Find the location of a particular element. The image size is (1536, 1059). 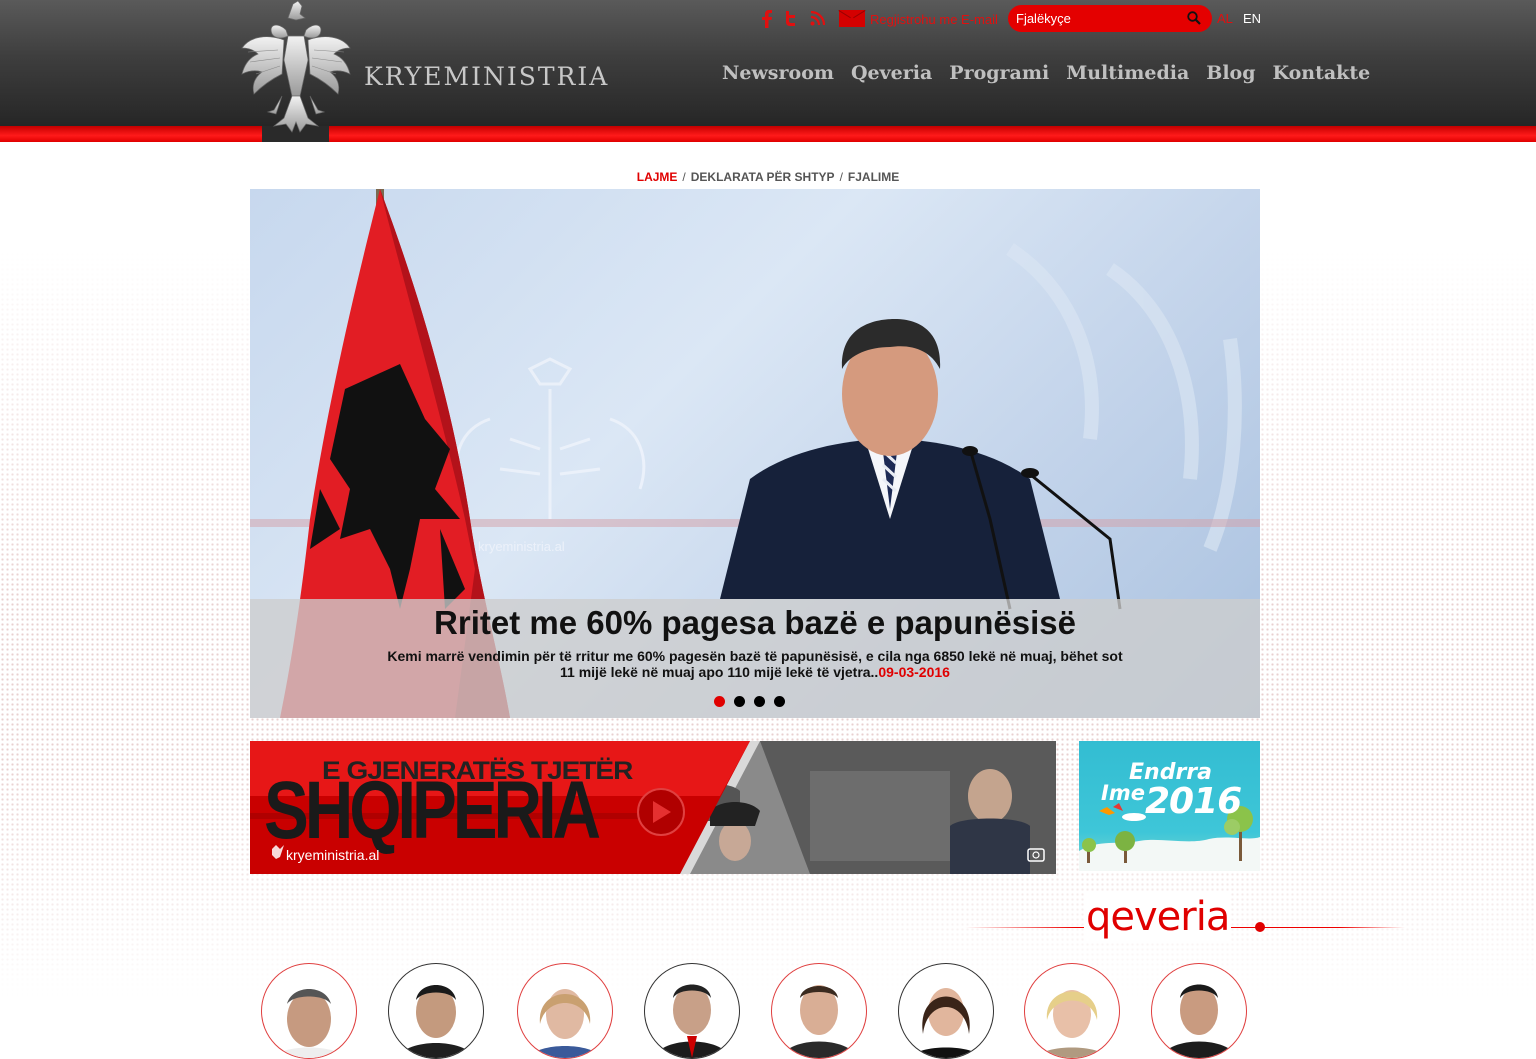

nav-item-multimedia: Multimedia is located at coordinates (1127, 73).